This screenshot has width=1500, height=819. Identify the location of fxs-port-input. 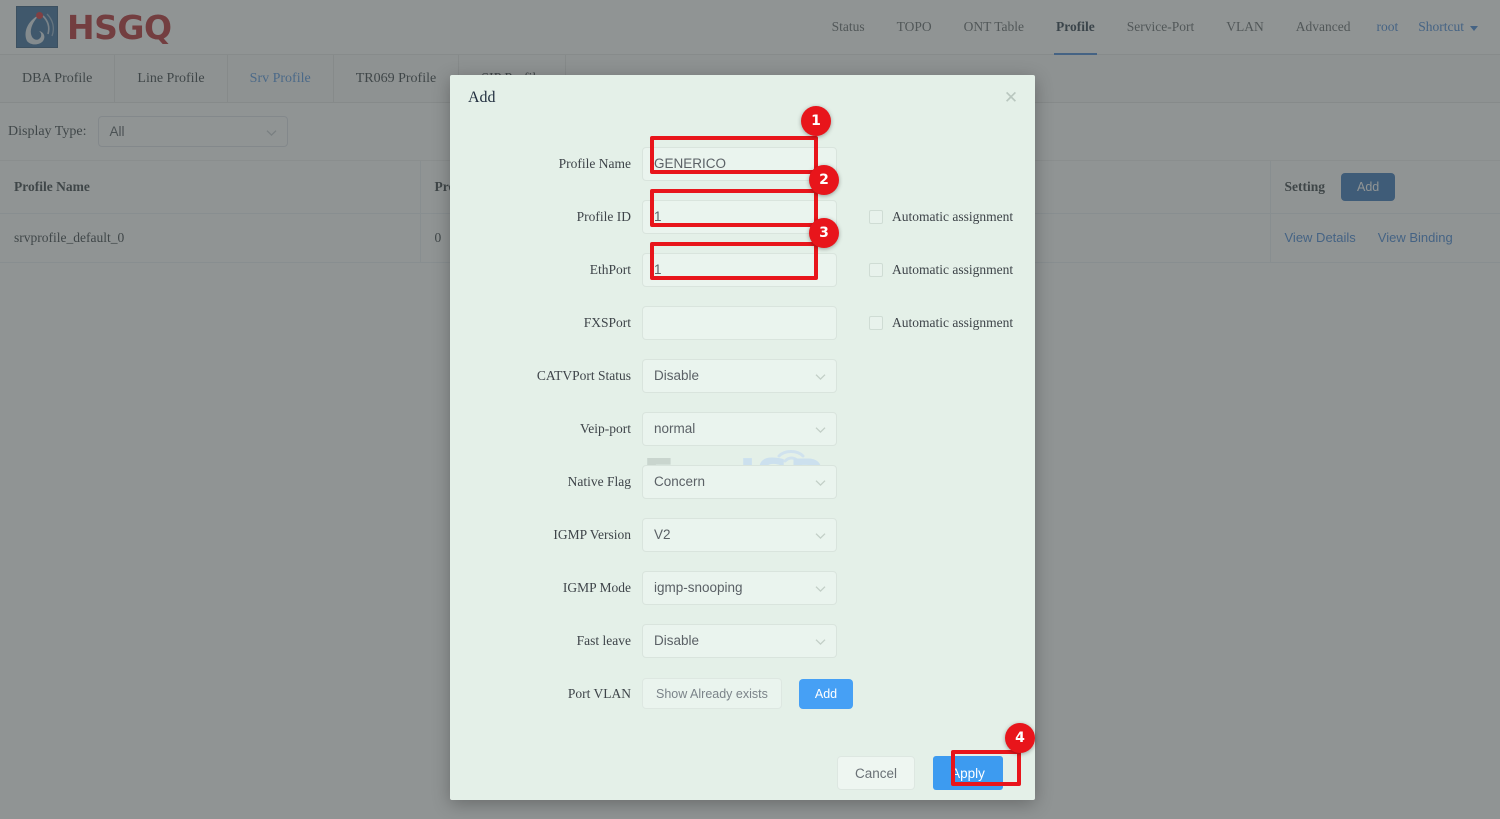
(739, 322).